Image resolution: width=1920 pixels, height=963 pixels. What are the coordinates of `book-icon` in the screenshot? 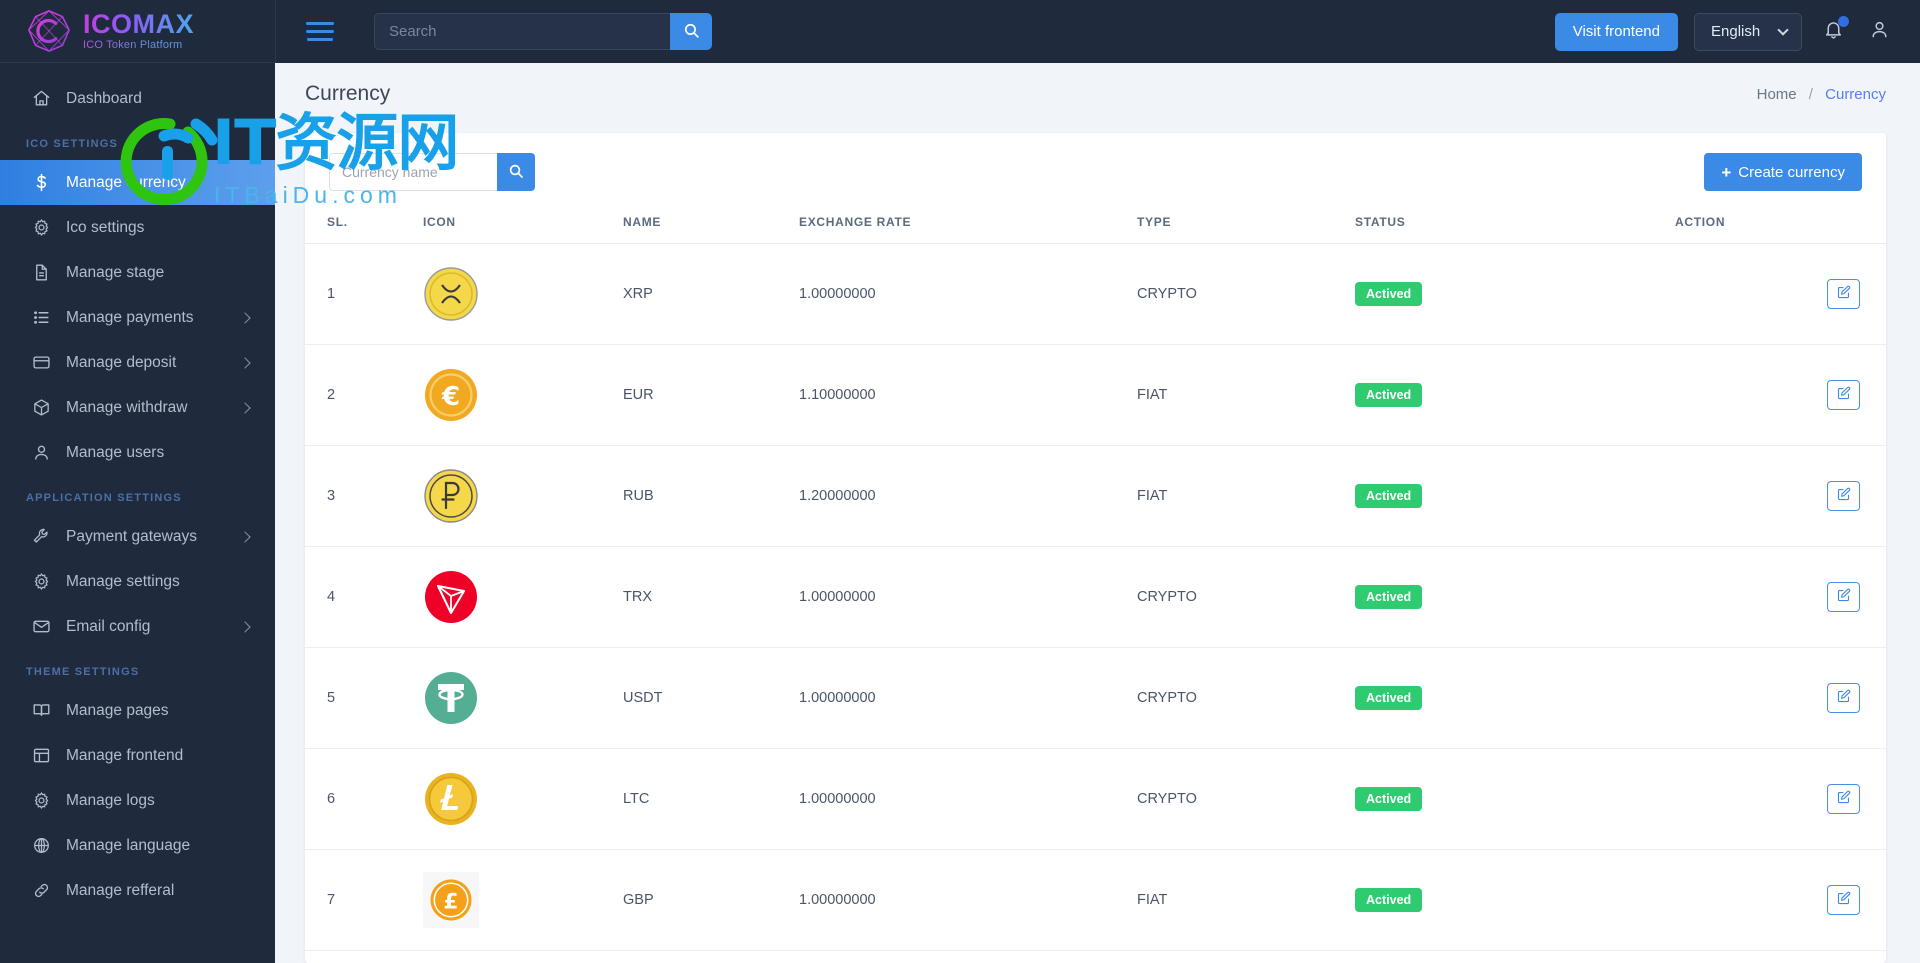 It's located at (41, 711).